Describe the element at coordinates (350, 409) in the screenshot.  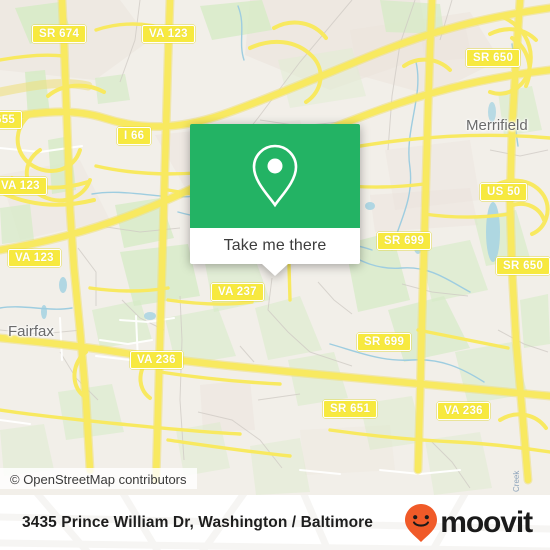
I see `road-shield-sr-651: SR 651` at that location.